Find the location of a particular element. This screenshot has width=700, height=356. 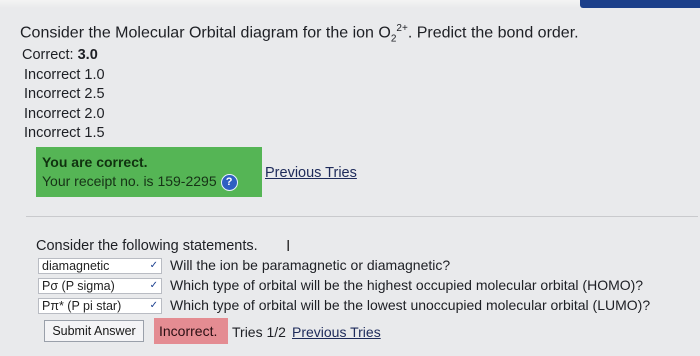

statements-heading: Consider the following statements. is located at coordinates (147, 246).